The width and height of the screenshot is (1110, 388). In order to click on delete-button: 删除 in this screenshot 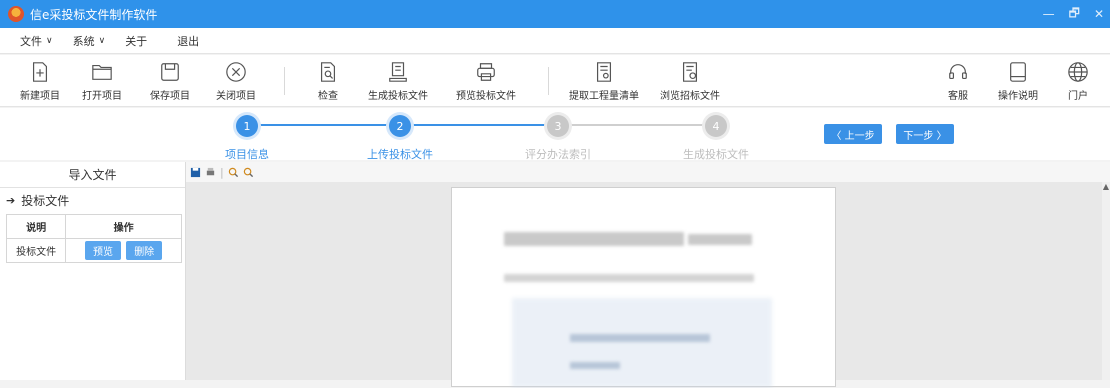, I will do `click(144, 250)`.